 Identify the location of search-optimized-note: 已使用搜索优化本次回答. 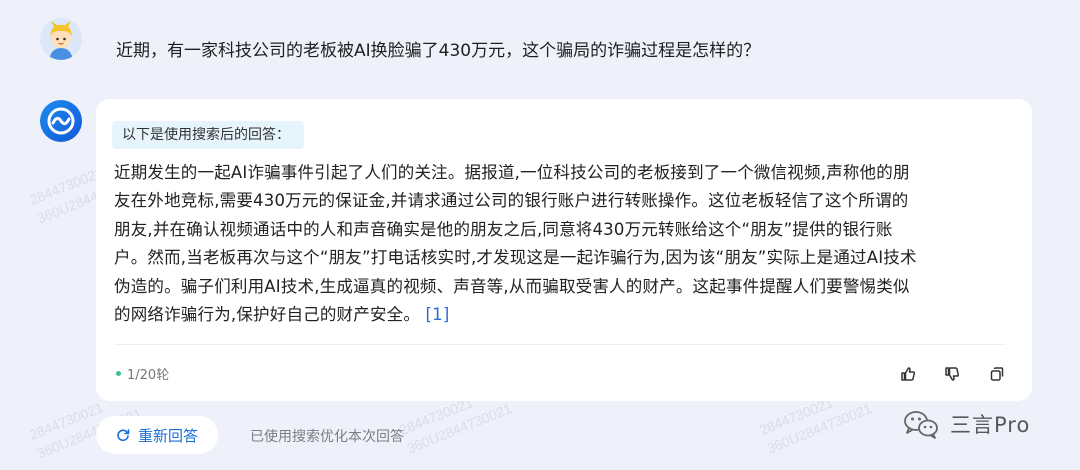
(327, 437).